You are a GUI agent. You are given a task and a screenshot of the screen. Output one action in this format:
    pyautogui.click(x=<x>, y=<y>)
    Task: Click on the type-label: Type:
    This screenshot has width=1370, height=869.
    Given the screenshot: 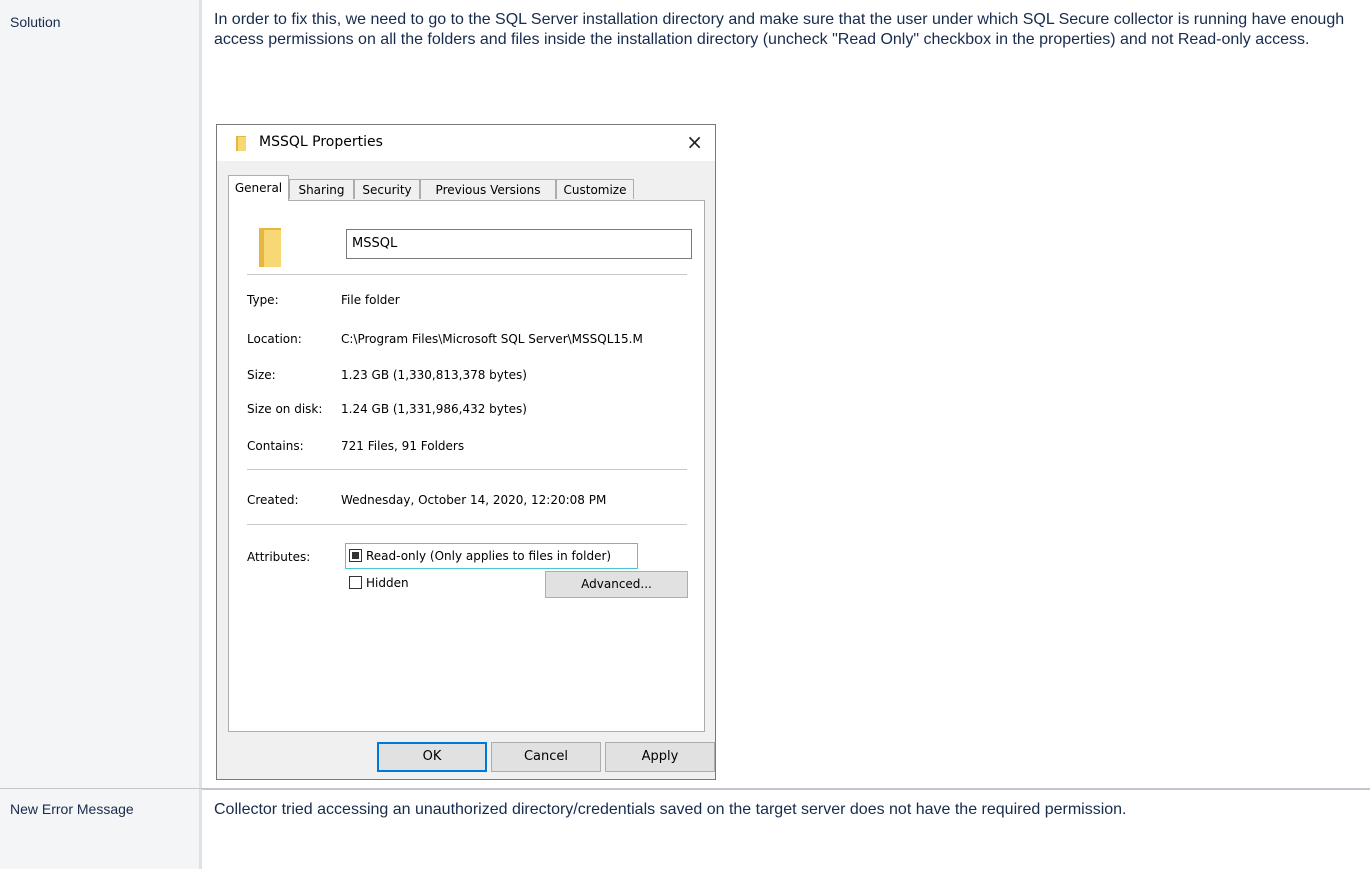 What is the action you would take?
    pyautogui.click(x=263, y=300)
    